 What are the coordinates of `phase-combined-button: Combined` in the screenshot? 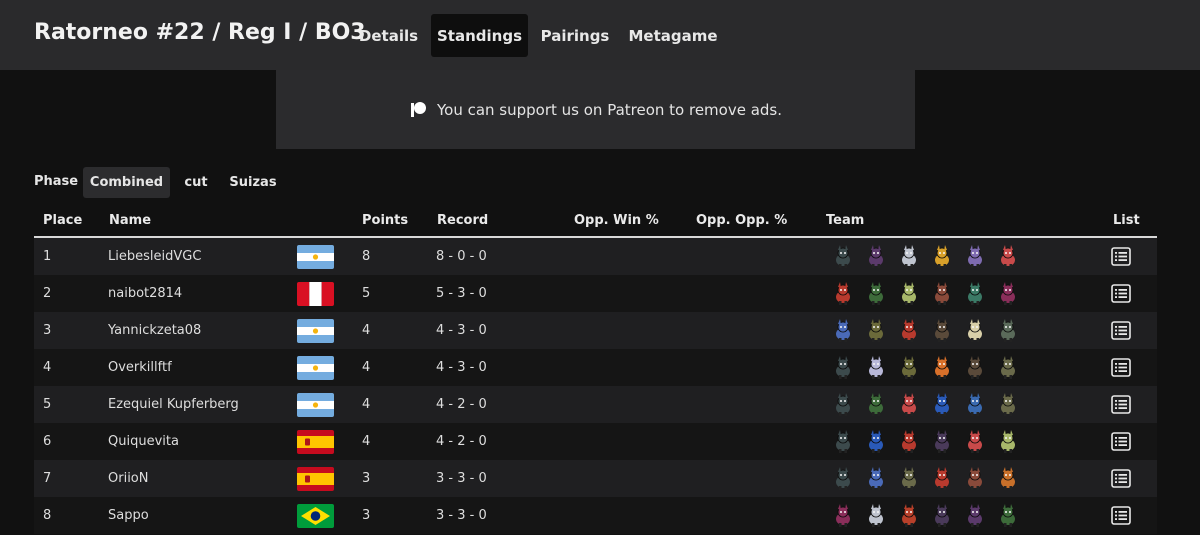 It's located at (126, 182).